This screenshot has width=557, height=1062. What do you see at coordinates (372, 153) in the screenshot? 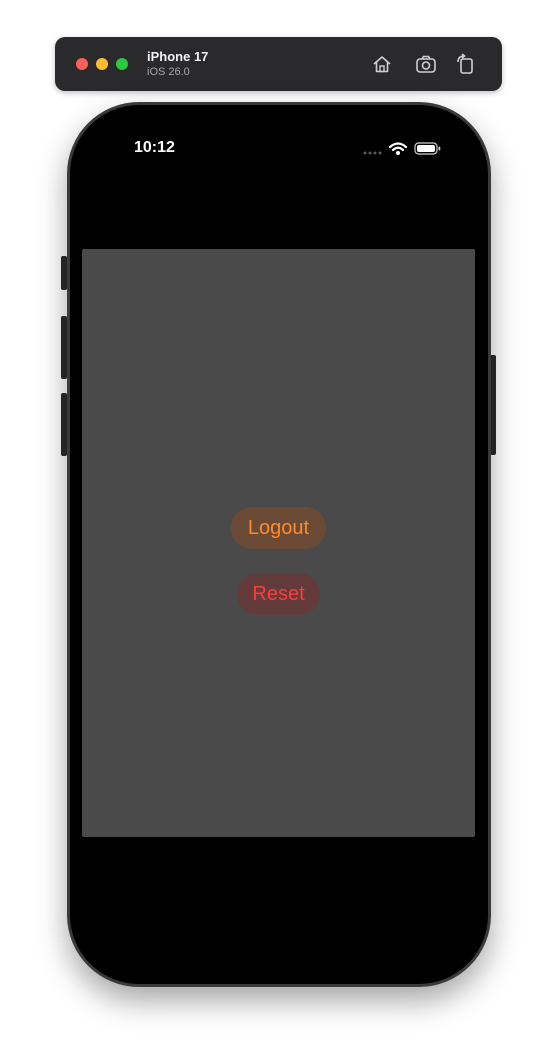
I see `cellular-signal-icon` at bounding box center [372, 153].